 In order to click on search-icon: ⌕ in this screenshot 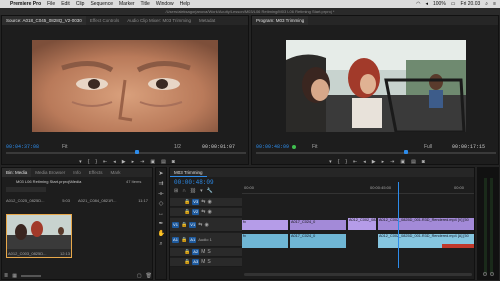, I will do `click(486, 4)`.